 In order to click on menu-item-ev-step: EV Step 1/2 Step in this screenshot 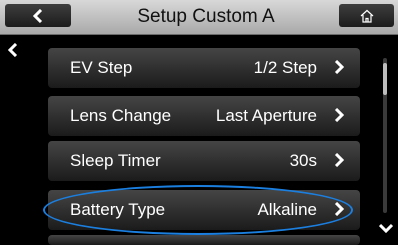, I will do `click(204, 68)`.